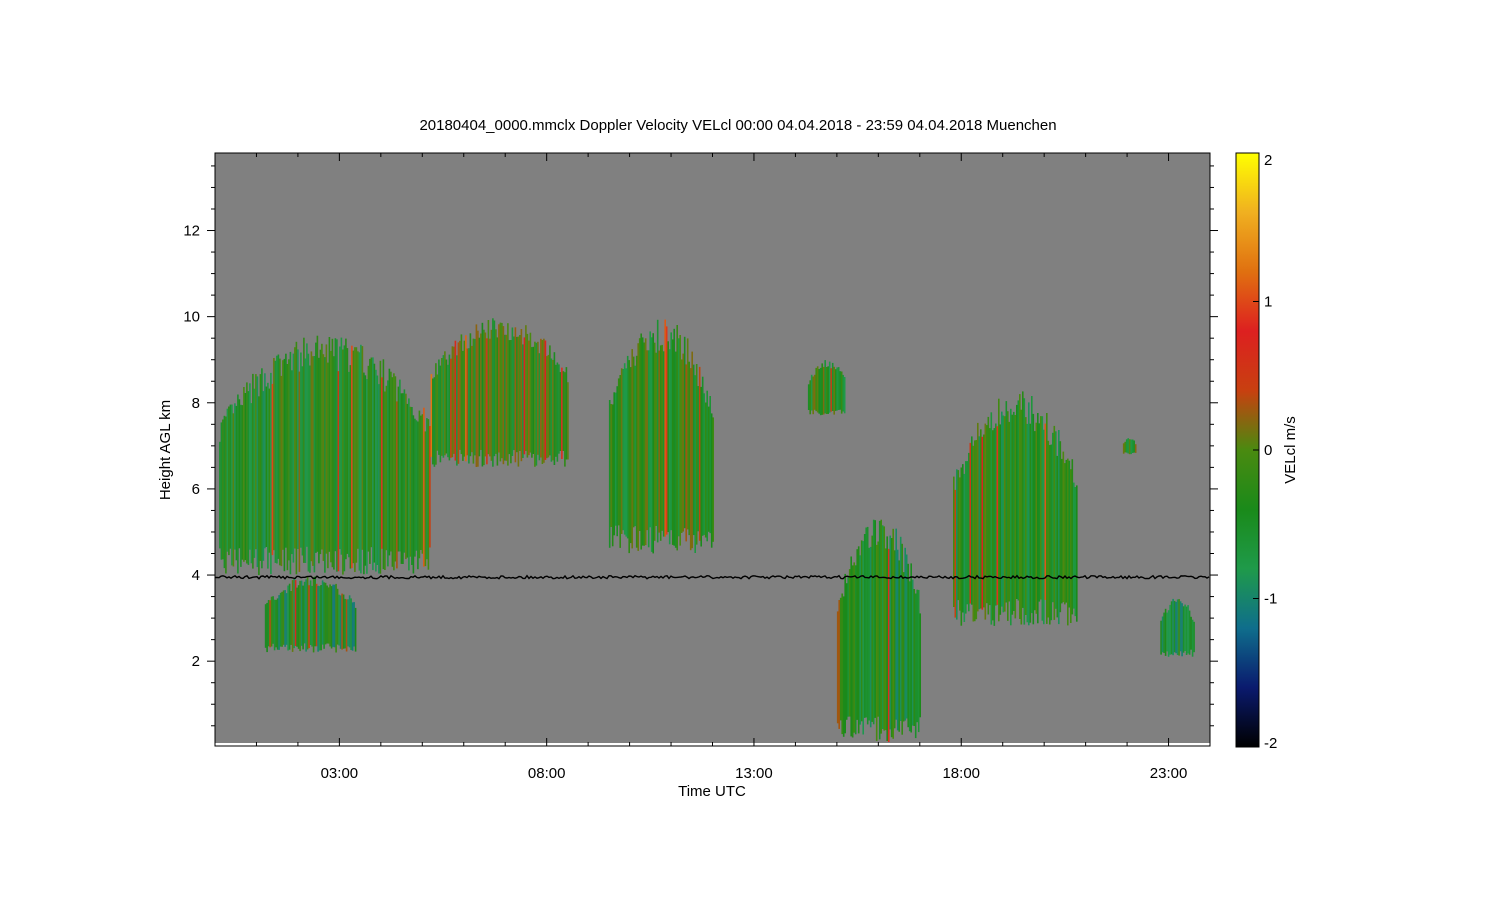 Image resolution: width=1500 pixels, height=900 pixels. What do you see at coordinates (1268, 302) in the screenshot?
I see `colorbar-tick-label: 1` at bounding box center [1268, 302].